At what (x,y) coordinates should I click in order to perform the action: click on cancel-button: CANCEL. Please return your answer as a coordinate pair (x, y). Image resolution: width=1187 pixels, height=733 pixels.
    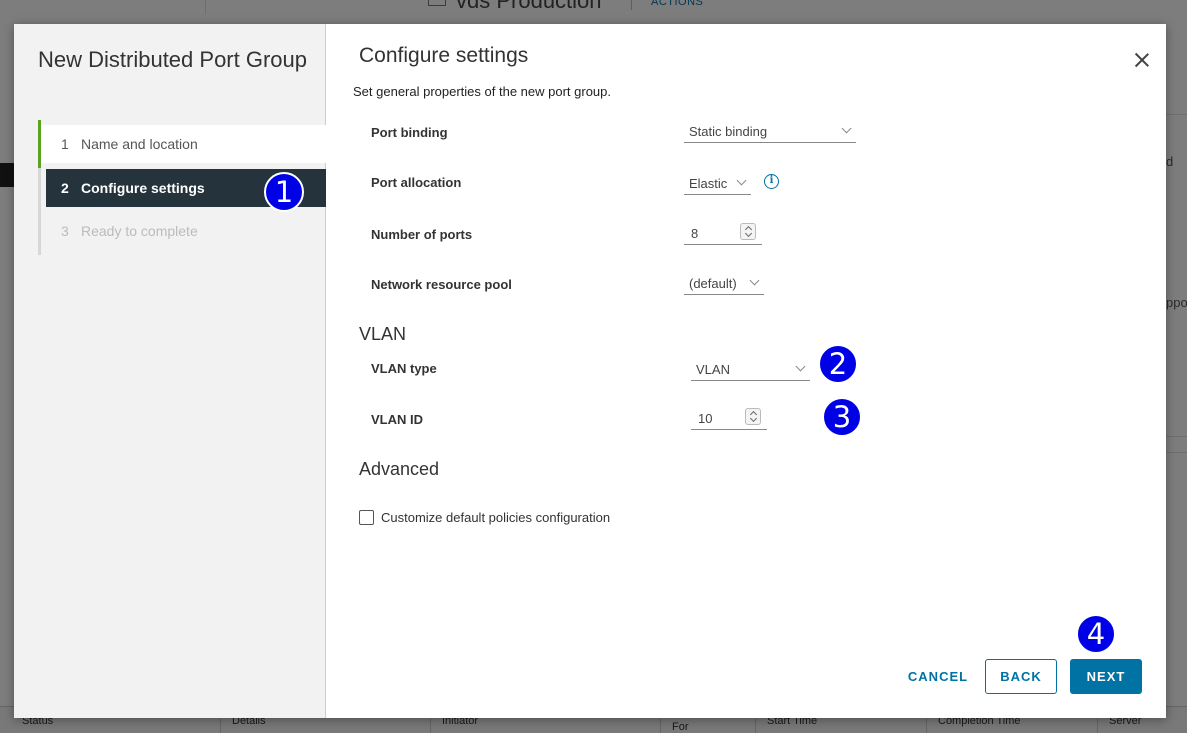
    Looking at the image, I should click on (938, 676).